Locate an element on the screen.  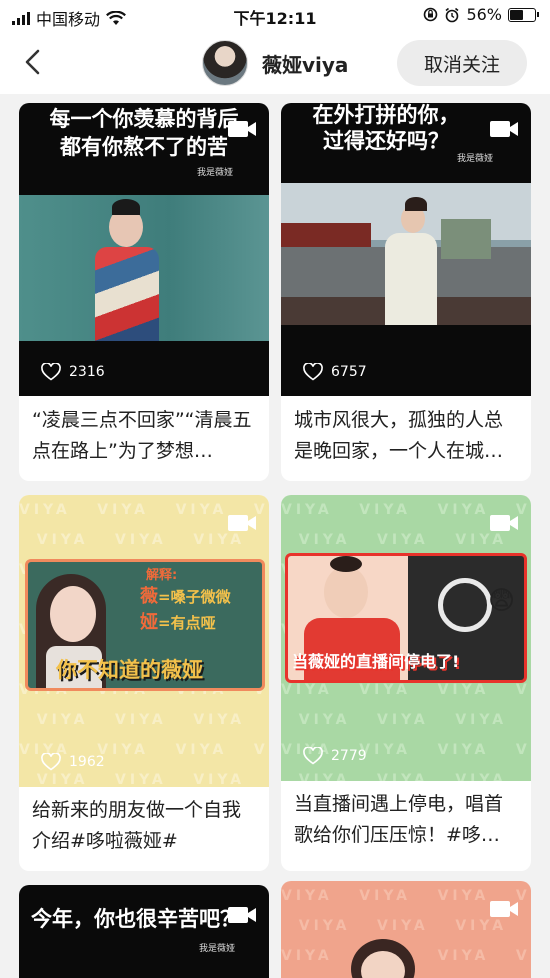
battery-fill is located at coordinates (517, 14).